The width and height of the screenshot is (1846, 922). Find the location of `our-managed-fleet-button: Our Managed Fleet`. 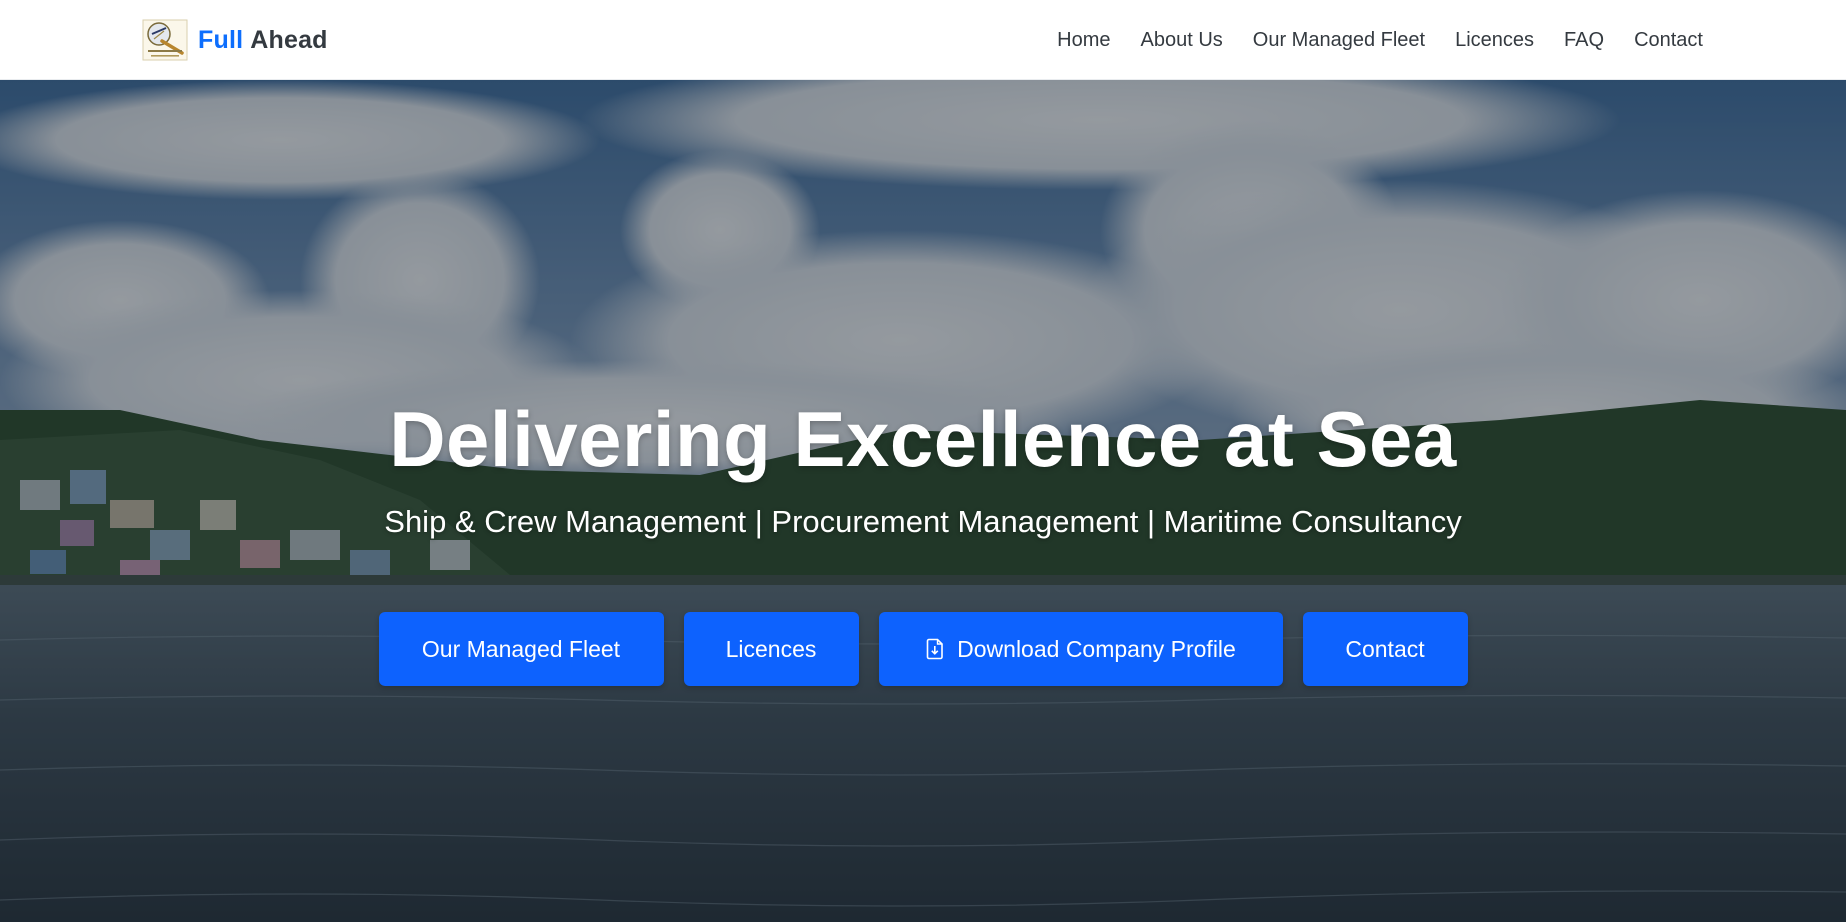

our-managed-fleet-button: Our Managed Fleet is located at coordinates (521, 649).